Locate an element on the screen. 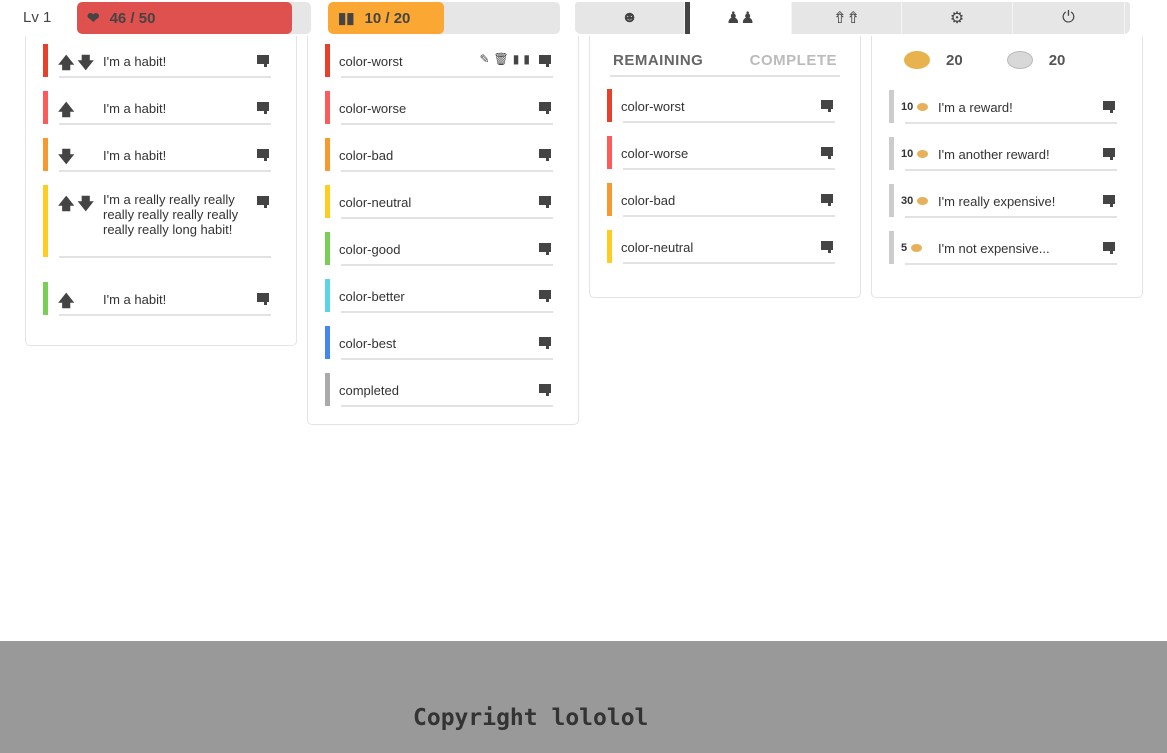  health-bar: ❤ 46 / 50 is located at coordinates (194, 18).